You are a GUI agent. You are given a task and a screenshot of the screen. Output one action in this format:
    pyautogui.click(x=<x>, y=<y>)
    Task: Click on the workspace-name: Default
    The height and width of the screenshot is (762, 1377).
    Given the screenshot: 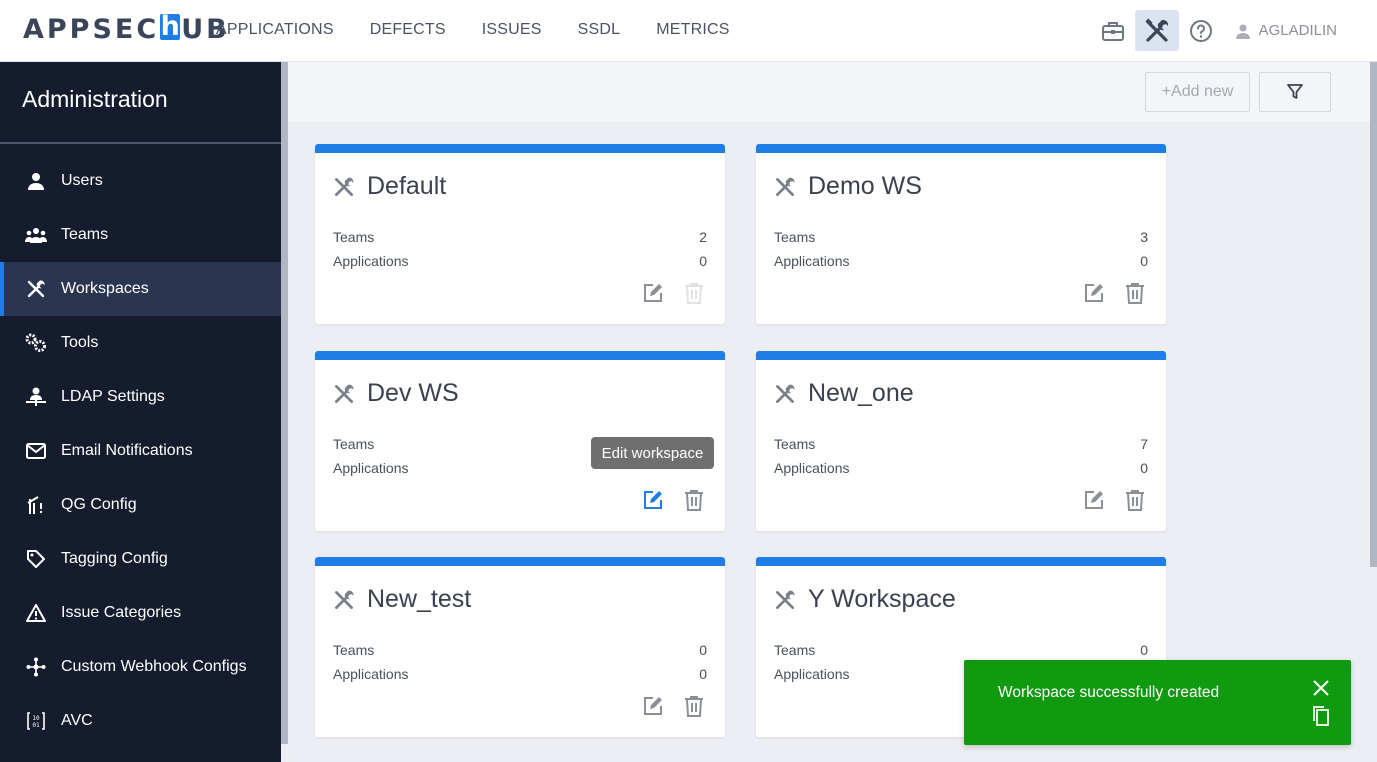 What is the action you would take?
    pyautogui.click(x=407, y=186)
    